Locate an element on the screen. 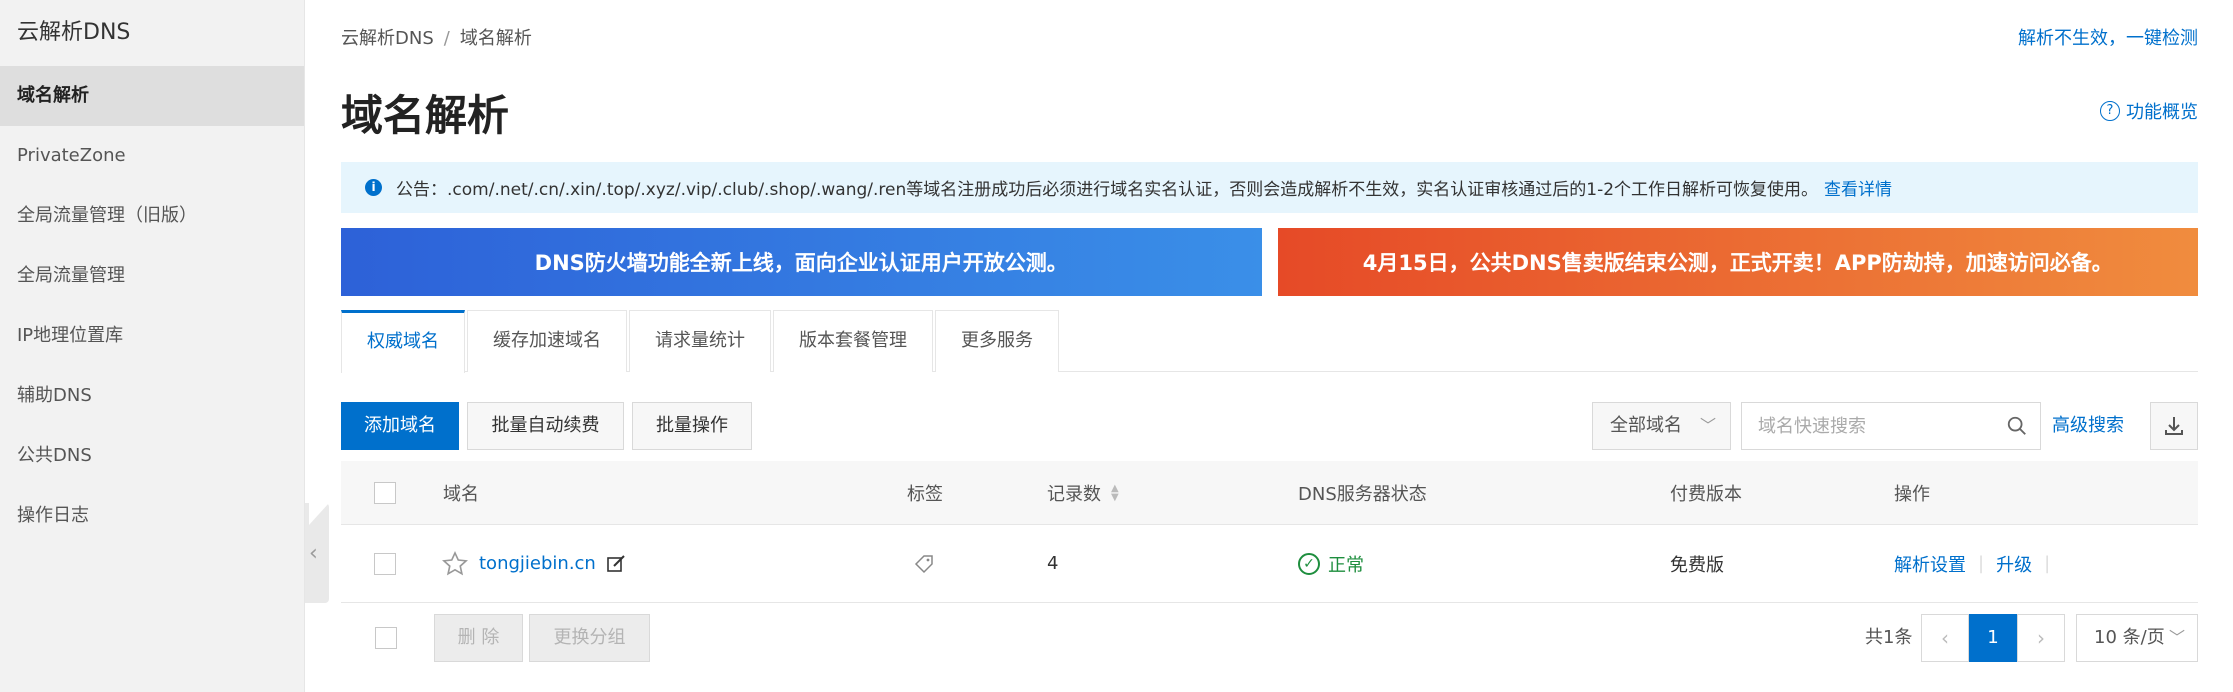  chevron-right-icon: › is located at coordinates (2041, 638).